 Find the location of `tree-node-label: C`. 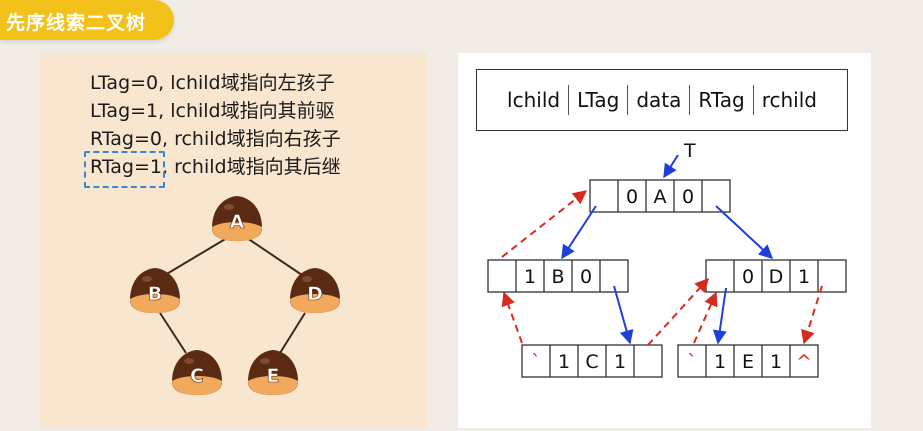

tree-node-label: C is located at coordinates (197, 376).